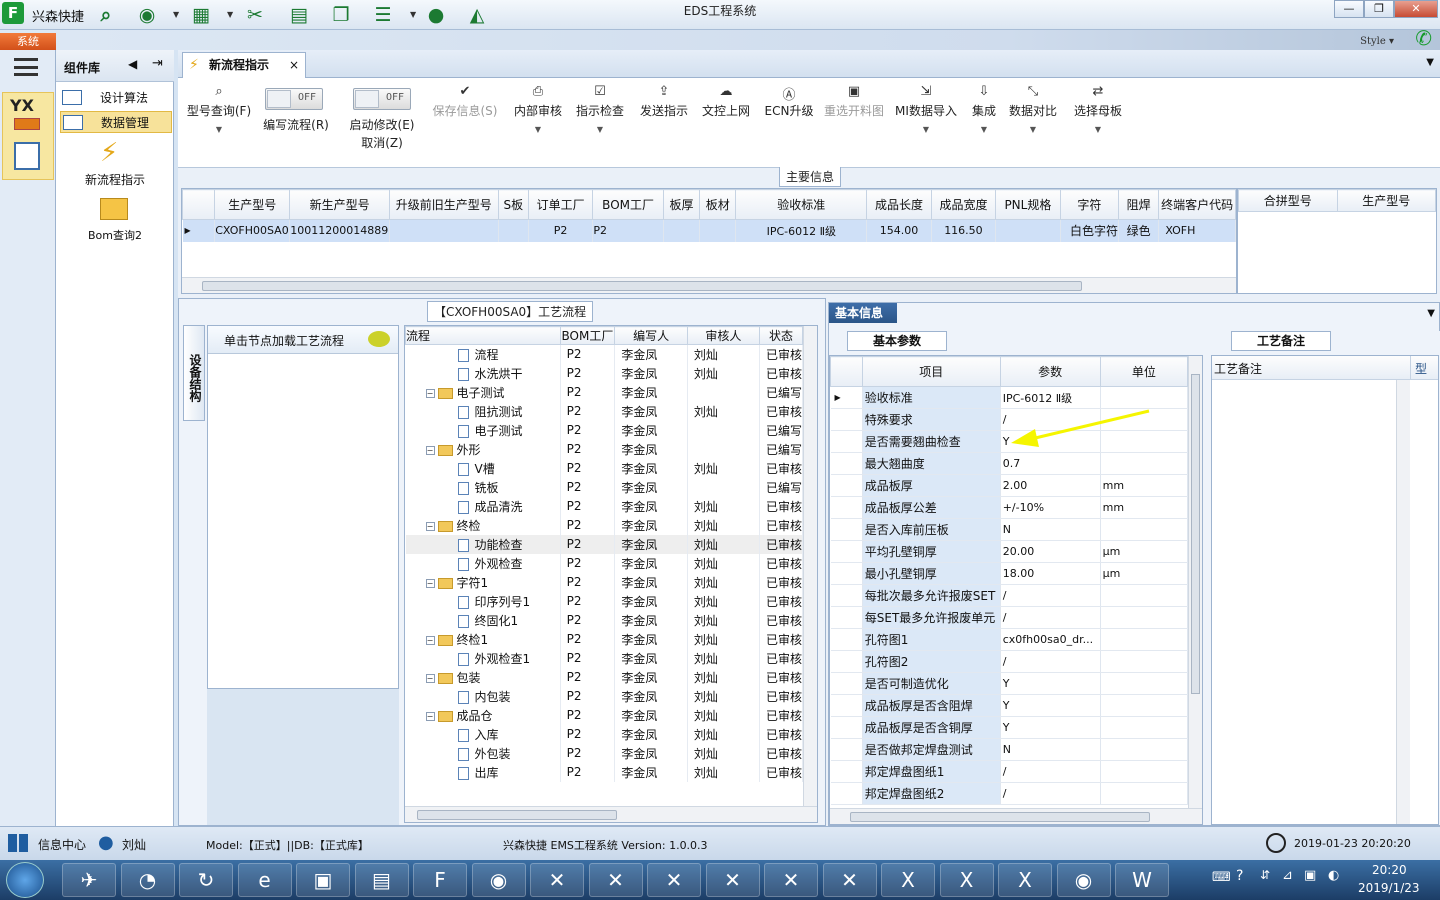  I want to click on col-header: 状态, so click(781, 335).